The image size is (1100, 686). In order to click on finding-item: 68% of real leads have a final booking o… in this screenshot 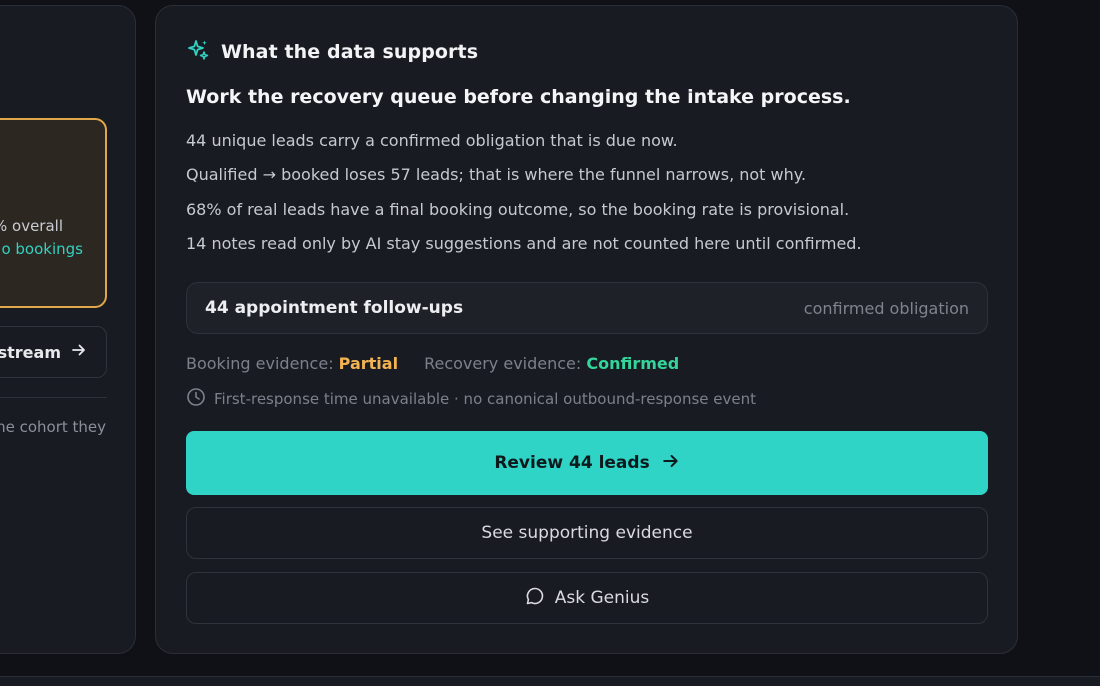, I will do `click(518, 209)`.